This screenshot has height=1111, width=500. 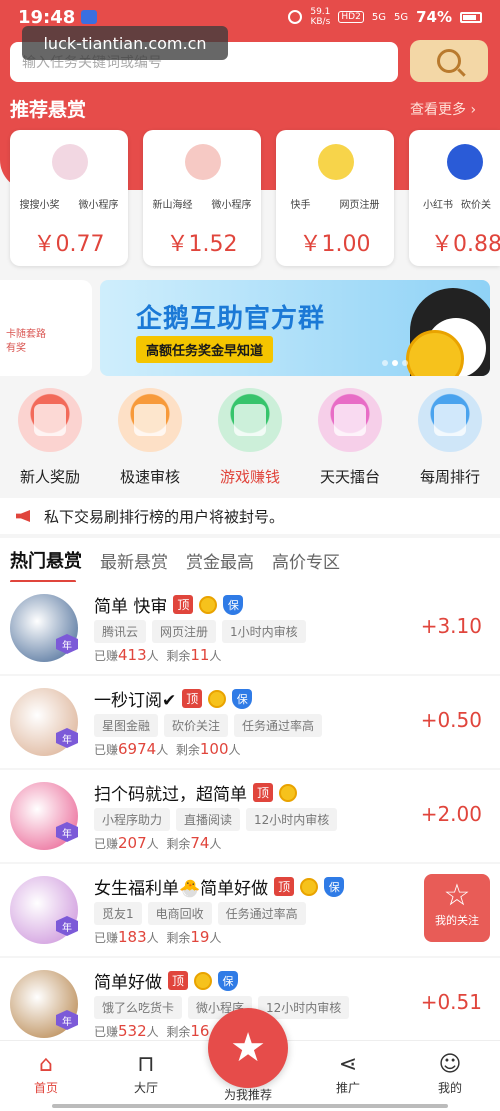 I want to click on task-tag: 星图金融, so click(x=126, y=725).